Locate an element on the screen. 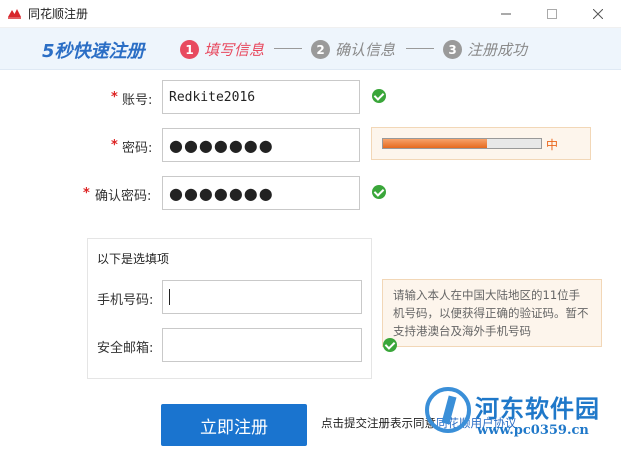  account-ok-icon is located at coordinates (379, 96).